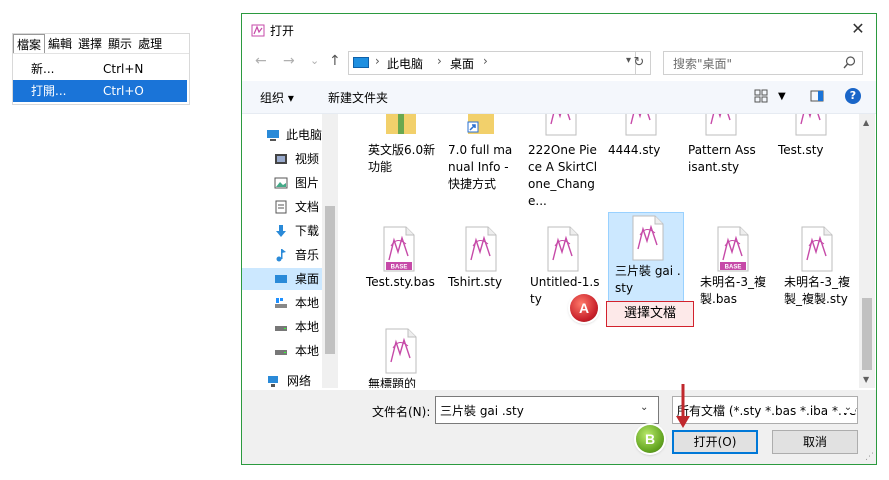  What do you see at coordinates (715, 442) in the screenshot?
I see `open-button: 打开(O)` at bounding box center [715, 442].